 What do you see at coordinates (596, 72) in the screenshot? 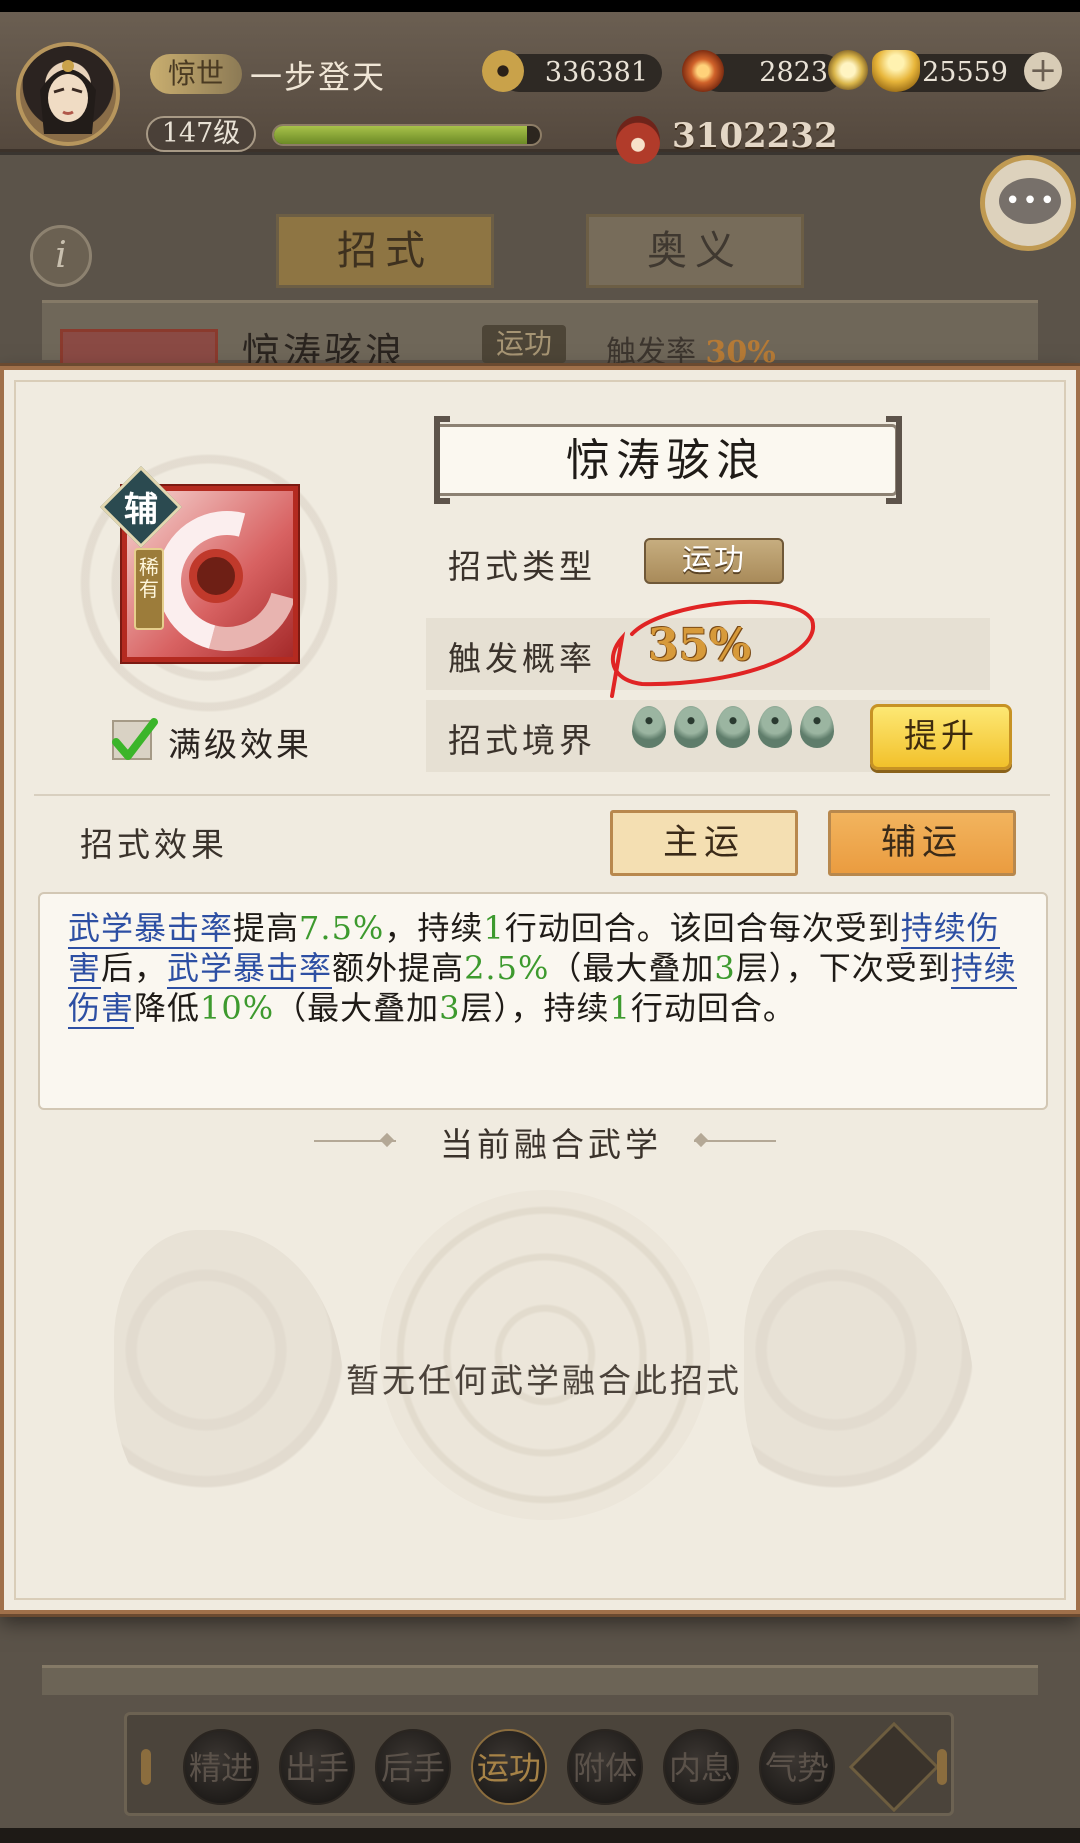
I see `currency-copper-value: 336381` at bounding box center [596, 72].